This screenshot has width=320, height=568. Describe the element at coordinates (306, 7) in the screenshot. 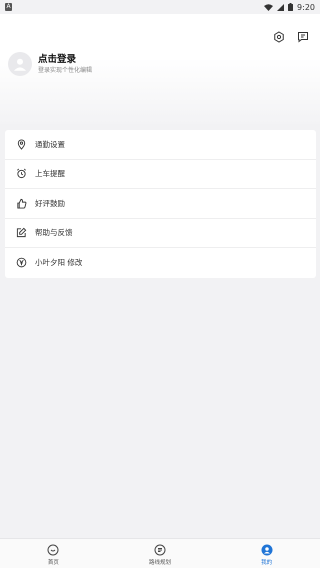

I see `clock-time: 9:20` at that location.